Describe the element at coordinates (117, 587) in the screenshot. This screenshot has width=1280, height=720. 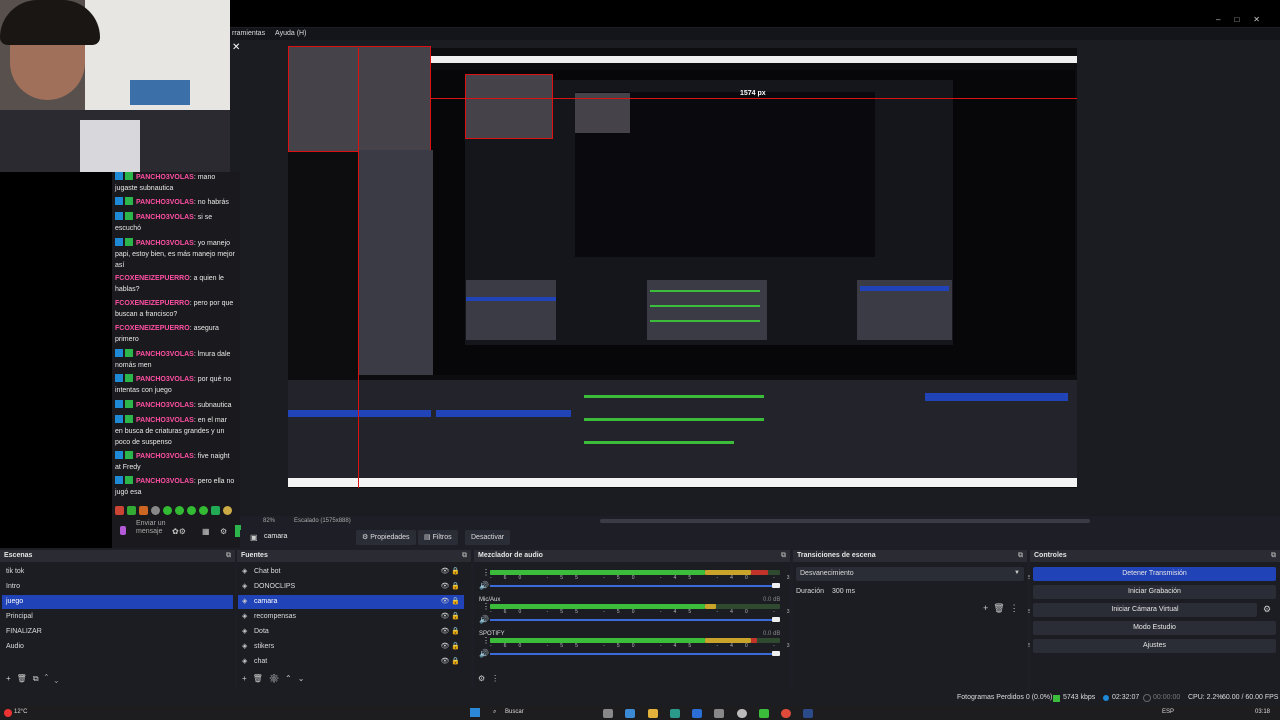
I see `scene-item: Intro` at that location.